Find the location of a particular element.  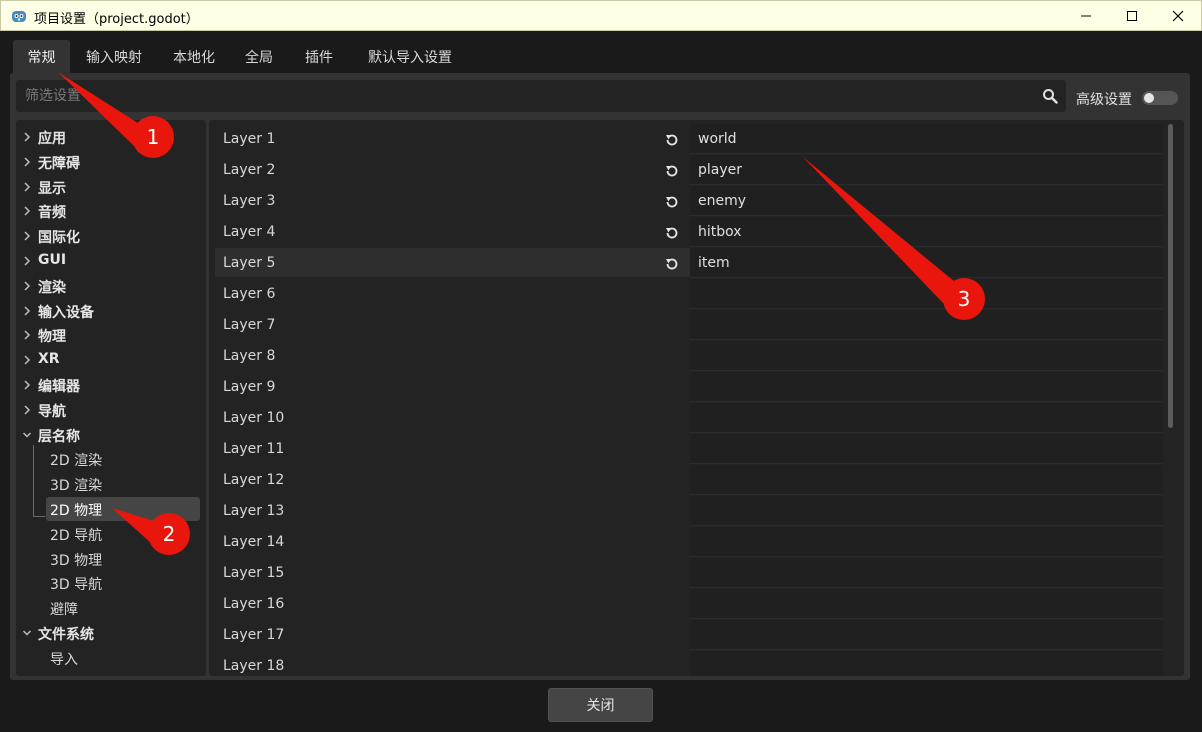

tree-subitem: 导入 is located at coordinates (111, 658).